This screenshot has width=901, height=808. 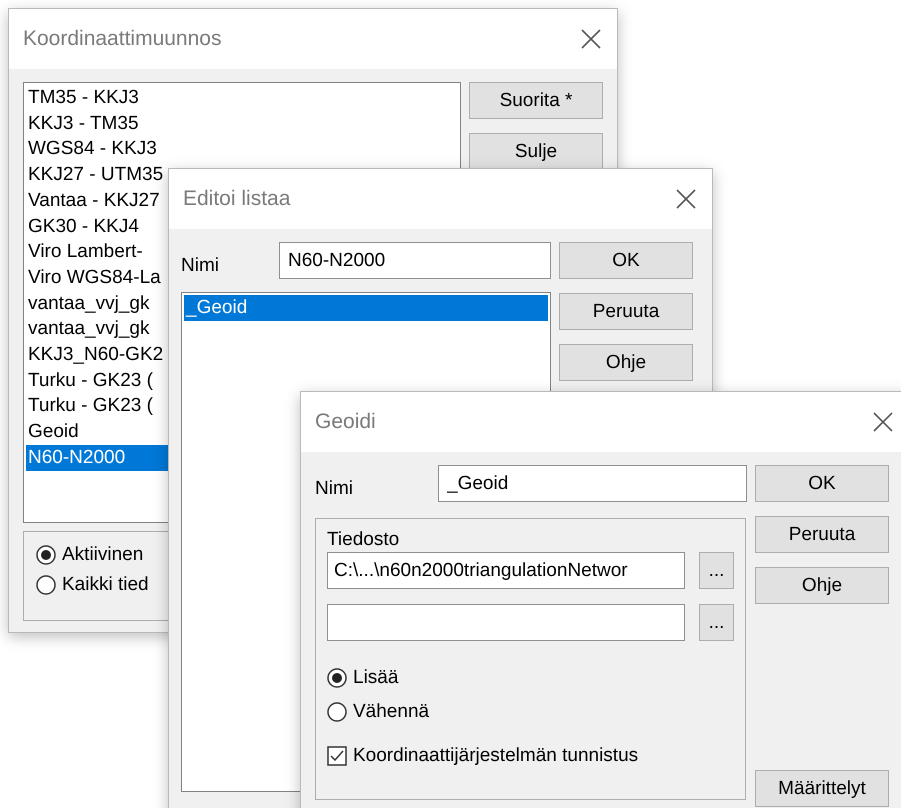 What do you see at coordinates (122, 39) in the screenshot?
I see `window-title: Koordinaattimuunnos` at bounding box center [122, 39].